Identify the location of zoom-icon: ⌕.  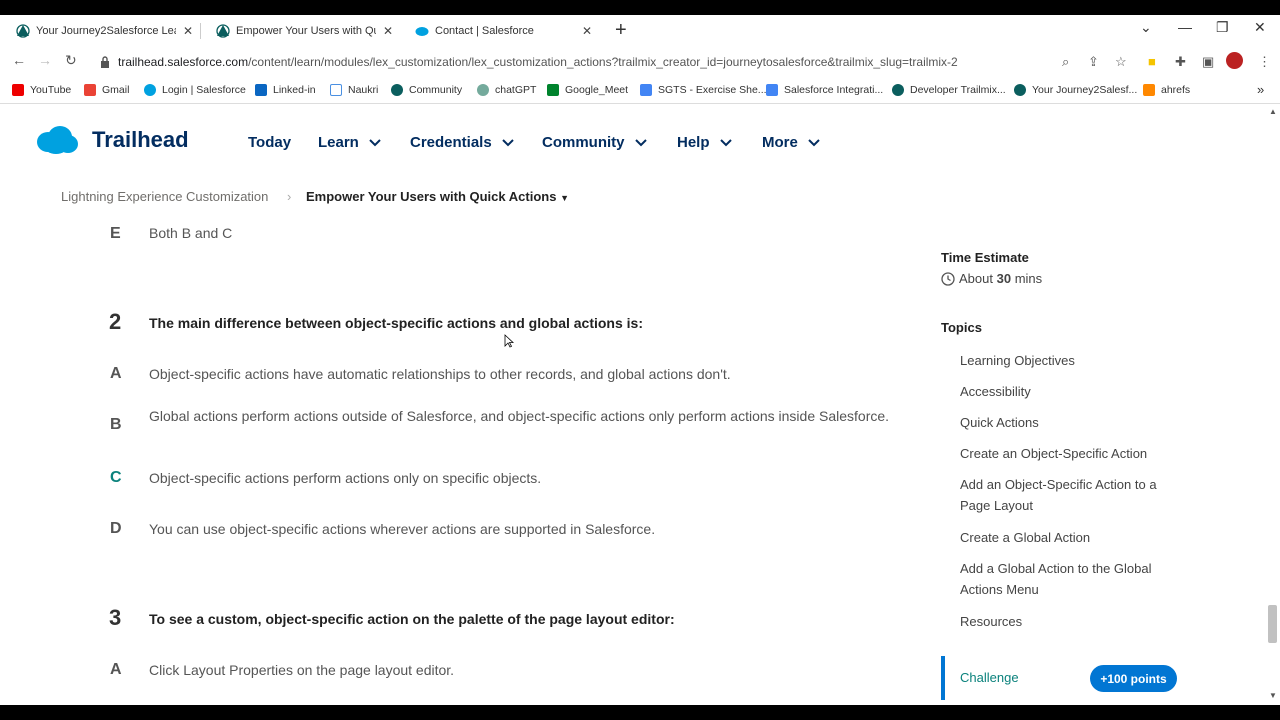
(1065, 62).